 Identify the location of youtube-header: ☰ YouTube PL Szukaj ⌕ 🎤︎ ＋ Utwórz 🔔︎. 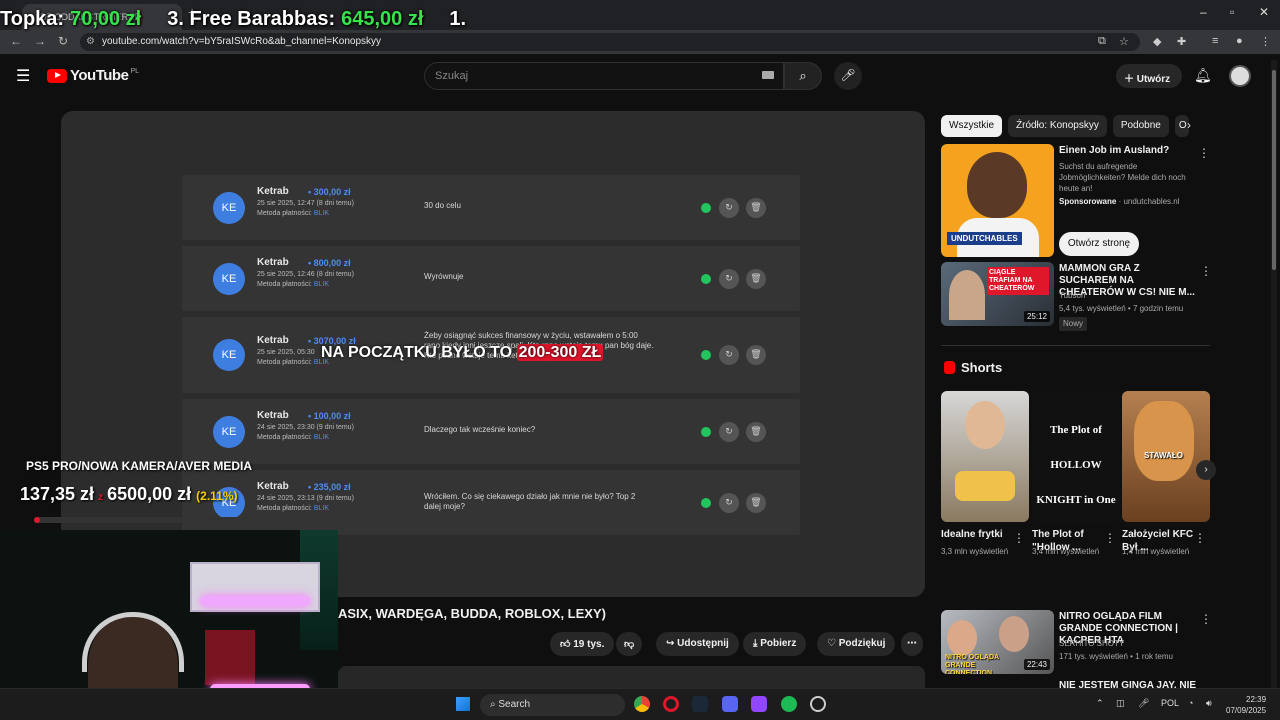
(635, 76).